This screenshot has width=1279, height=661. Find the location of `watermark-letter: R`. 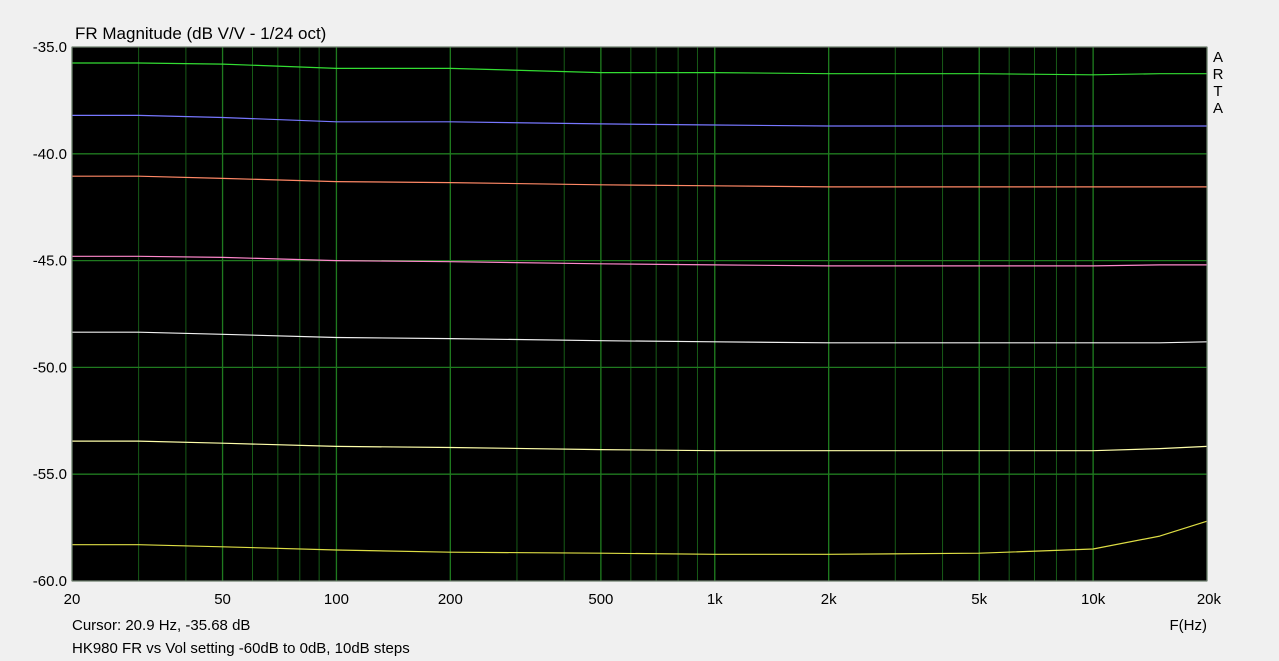

watermark-letter: R is located at coordinates (1218, 74).